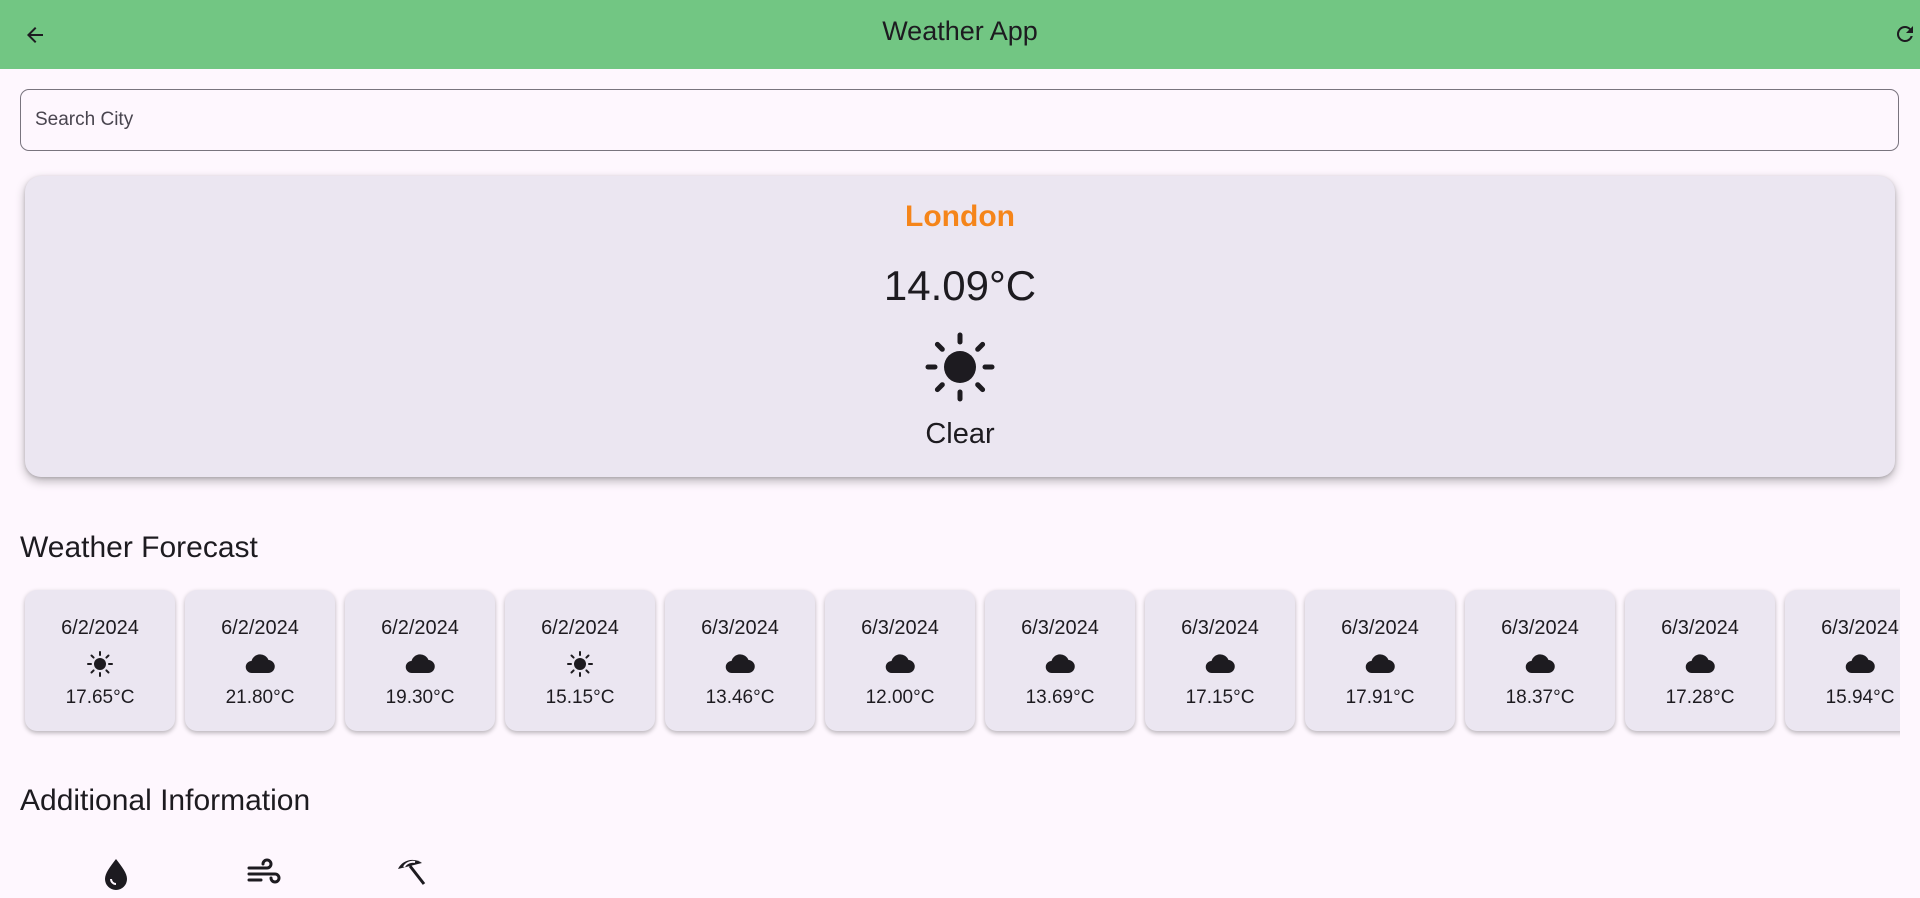 This screenshot has width=1920, height=898. I want to click on forecast-card: 6/2/2024 19.30°C, so click(420, 660).